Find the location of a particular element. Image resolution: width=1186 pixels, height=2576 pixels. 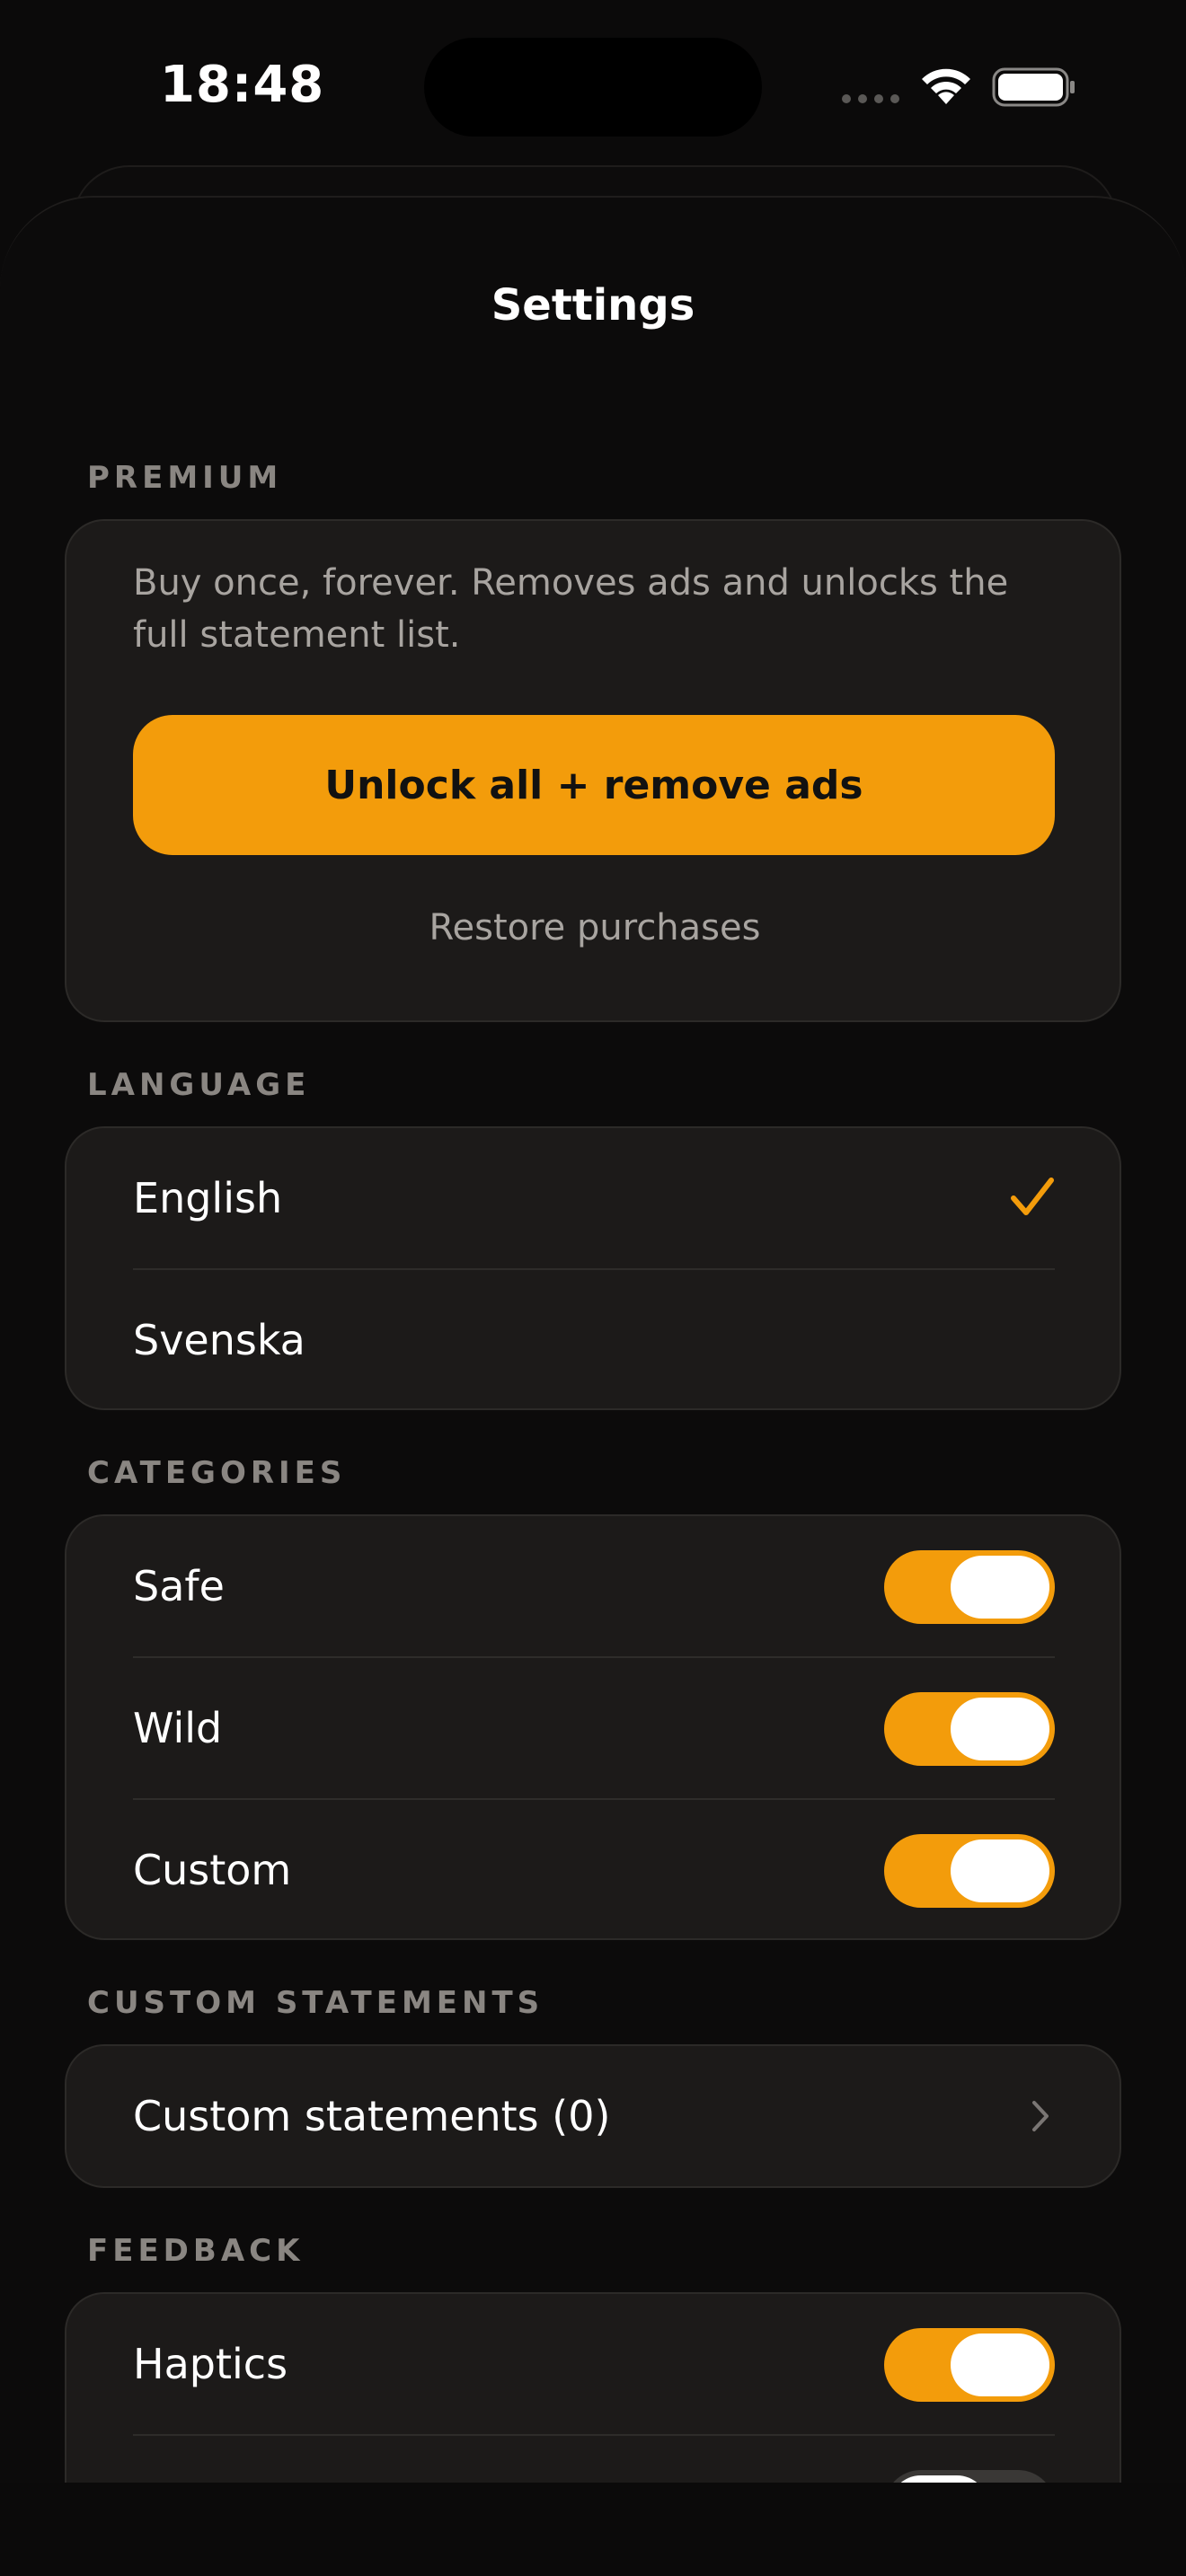

haptics-toggle is located at coordinates (970, 2365).